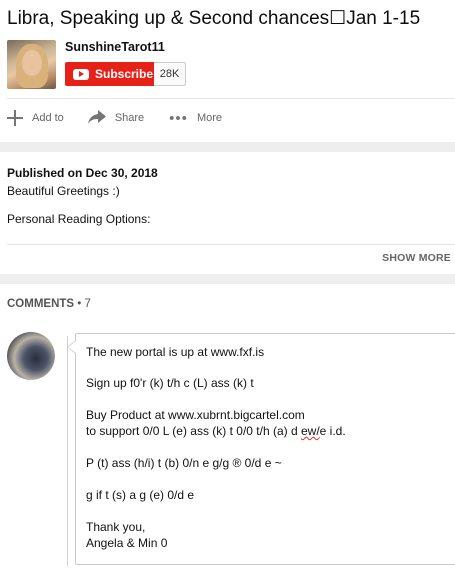  What do you see at coordinates (170, 383) in the screenshot?
I see `comment-text-line: Sign up f0'r (k) t/h c (L) ass (k) t` at bounding box center [170, 383].